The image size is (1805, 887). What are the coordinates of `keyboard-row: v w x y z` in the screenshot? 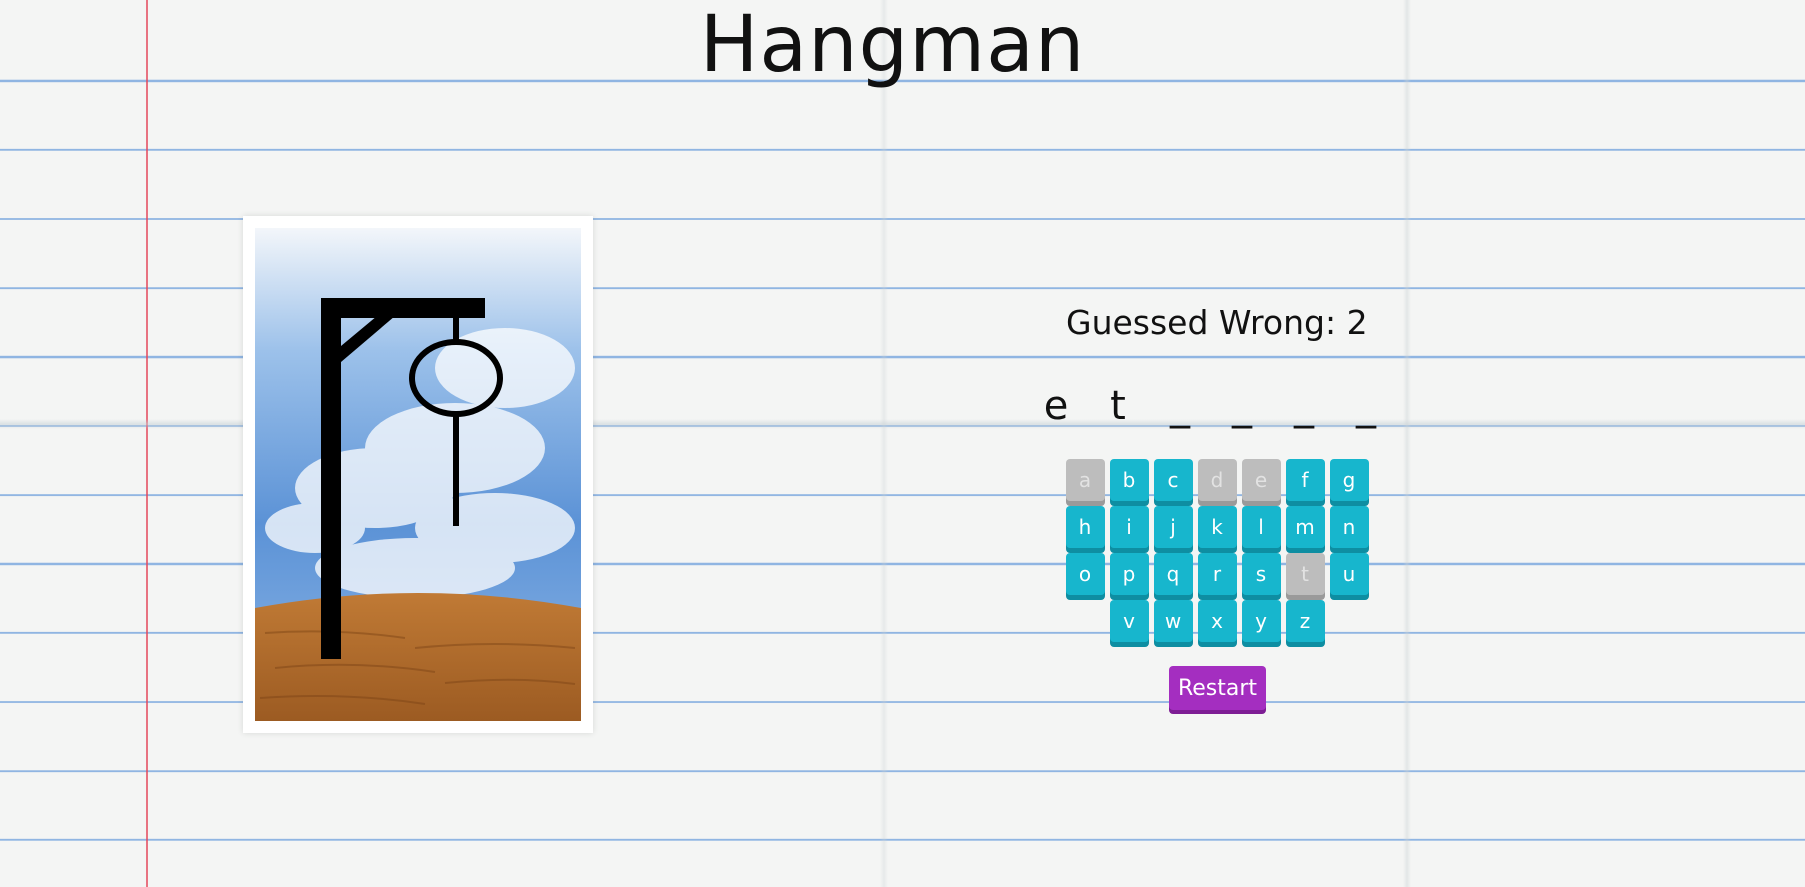 It's located at (1217, 621).